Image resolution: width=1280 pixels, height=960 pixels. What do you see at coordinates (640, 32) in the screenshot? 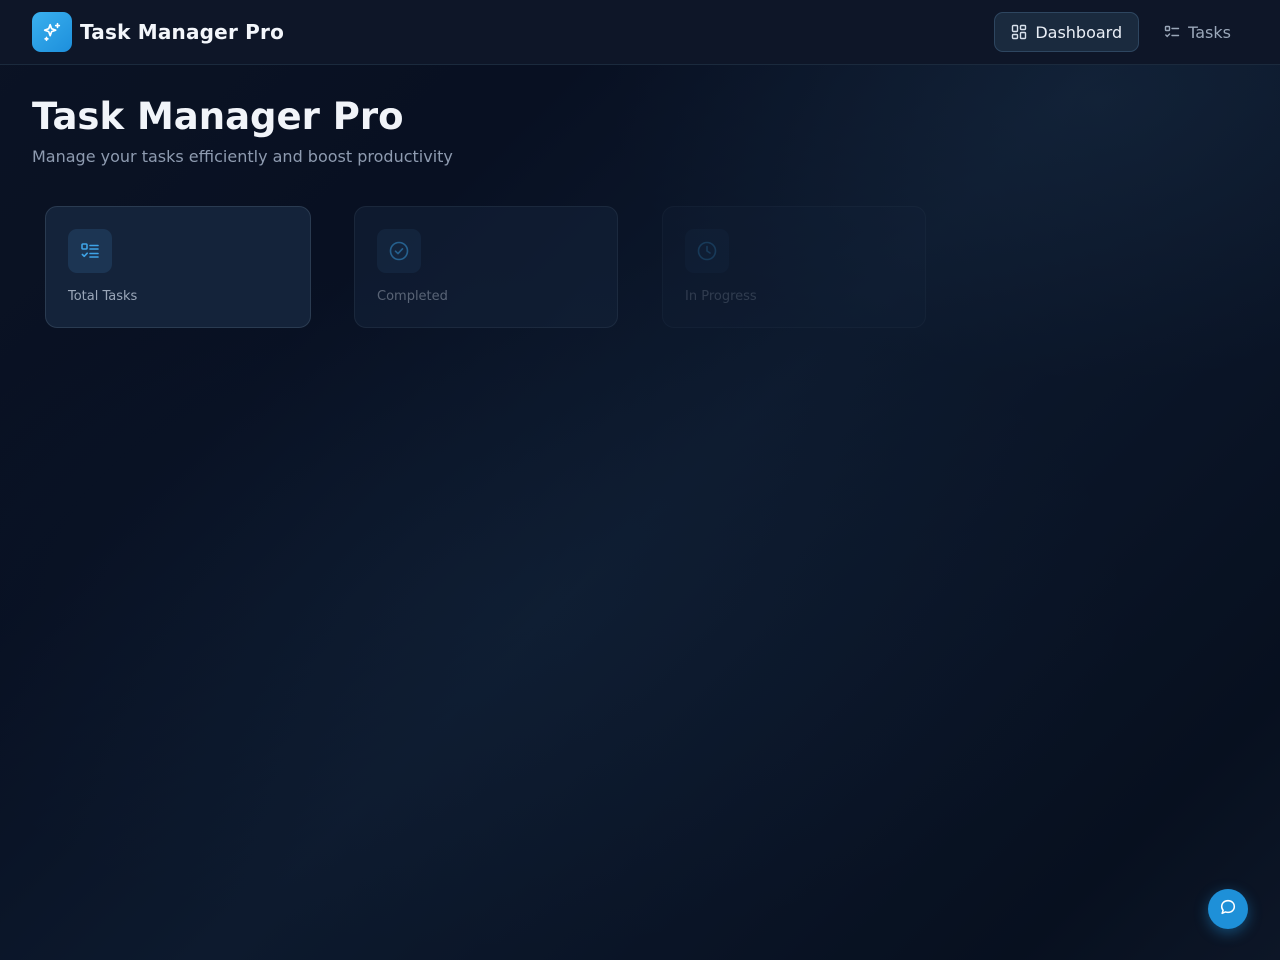
I see `top-navigation-bar: Task Manager Pro Dashboard Tasks` at bounding box center [640, 32].